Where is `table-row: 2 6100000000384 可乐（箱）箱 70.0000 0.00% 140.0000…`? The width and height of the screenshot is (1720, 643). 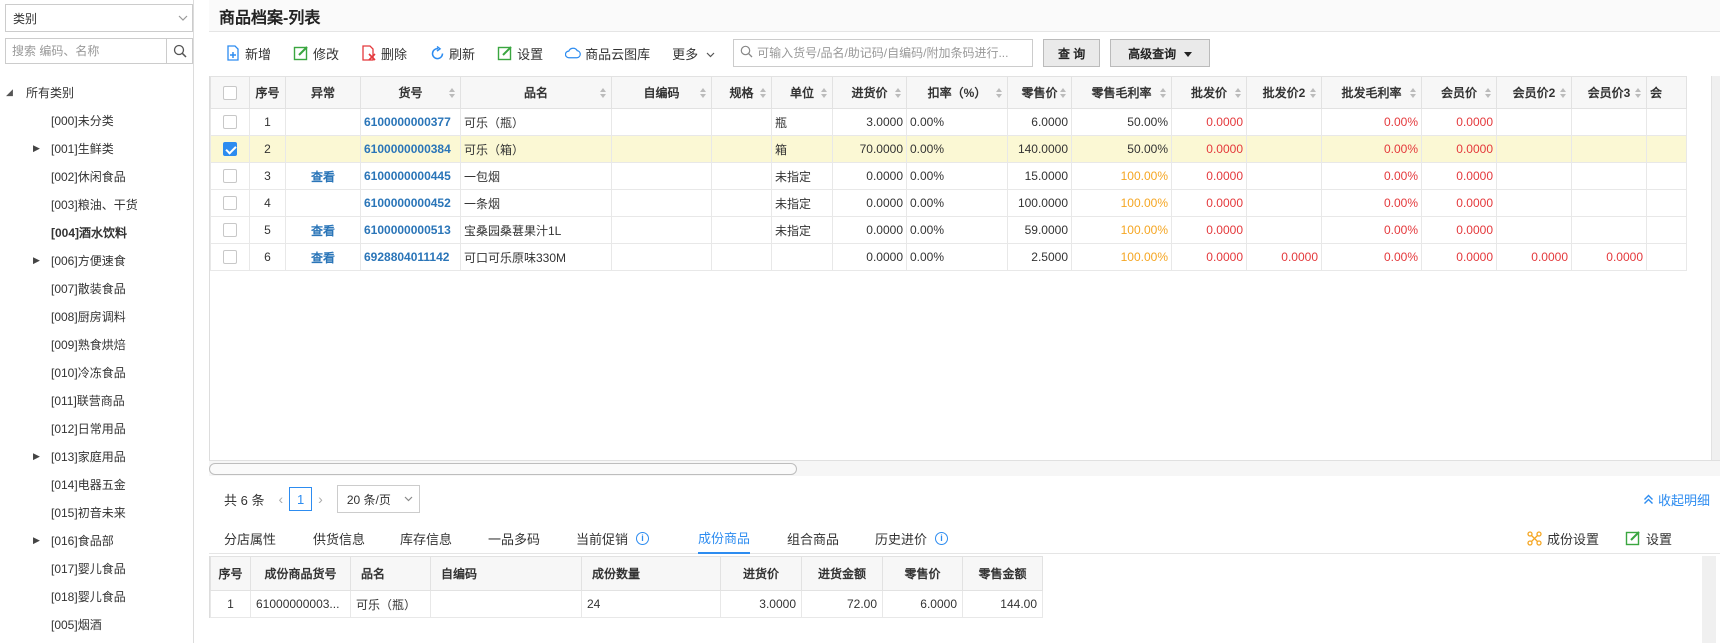
table-row: 2 6100000000384 可乐（箱）箱 70.0000 0.00% 140.0000… is located at coordinates (948, 149).